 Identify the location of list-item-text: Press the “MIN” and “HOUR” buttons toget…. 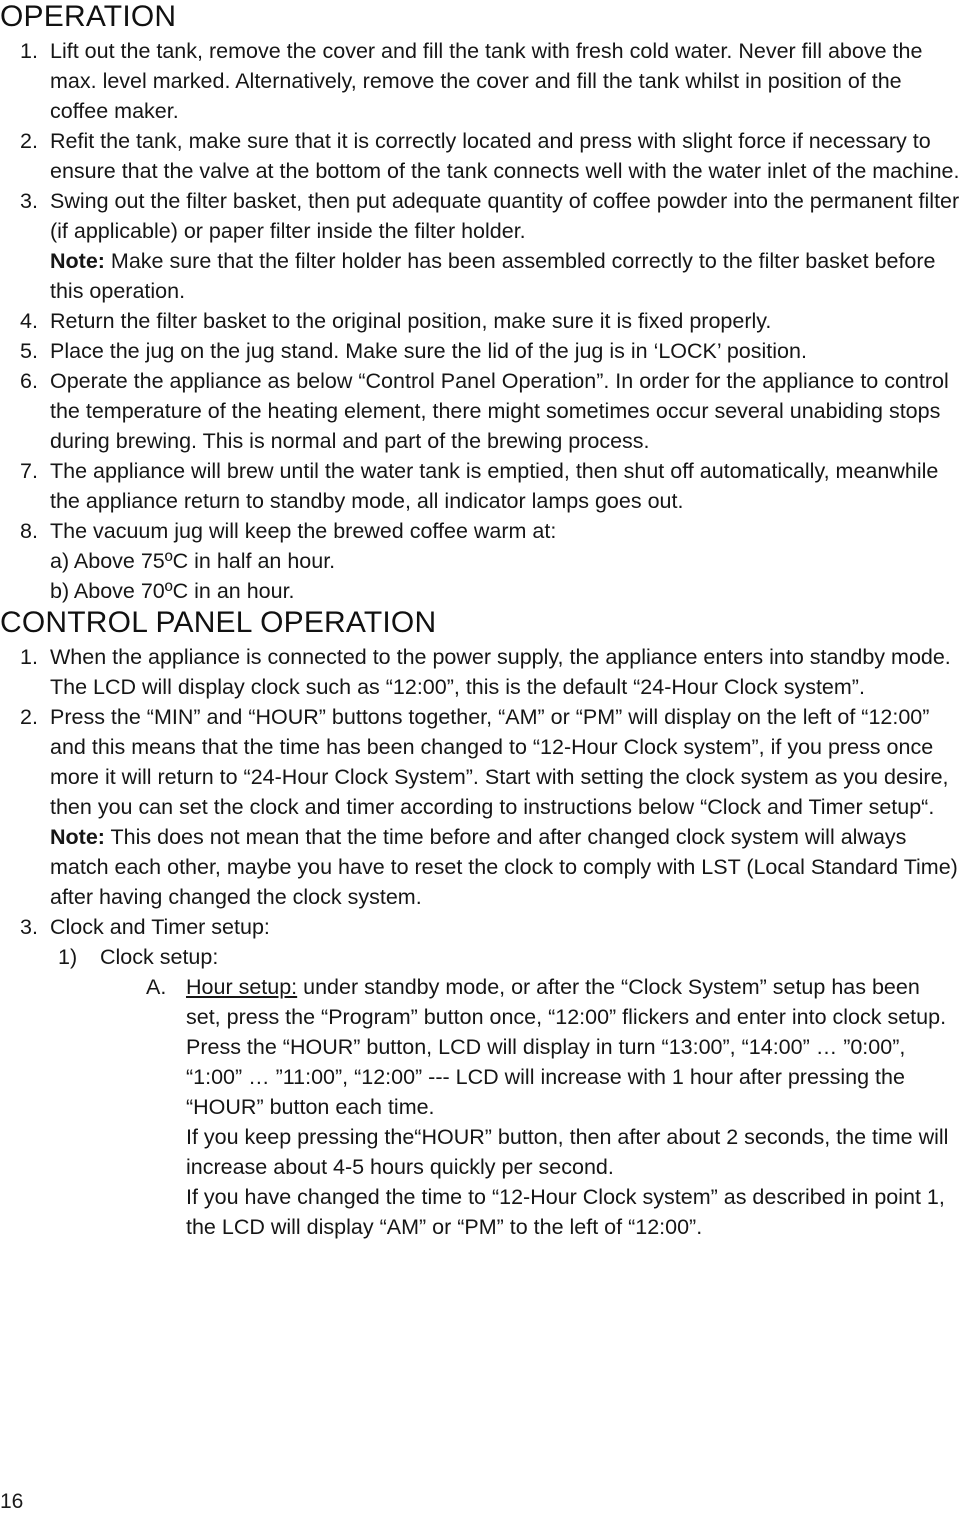
(499, 762).